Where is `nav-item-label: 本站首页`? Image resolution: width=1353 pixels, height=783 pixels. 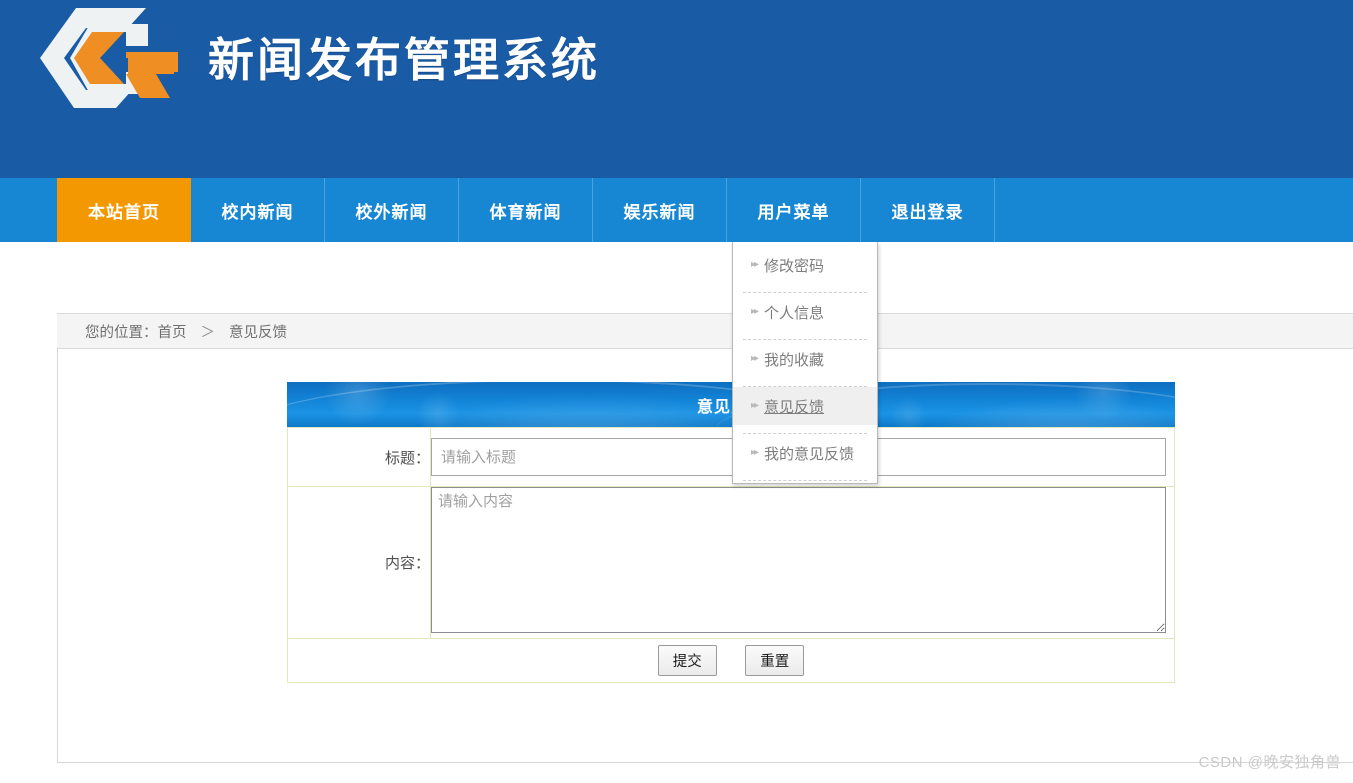 nav-item-label: 本站首页 is located at coordinates (124, 212).